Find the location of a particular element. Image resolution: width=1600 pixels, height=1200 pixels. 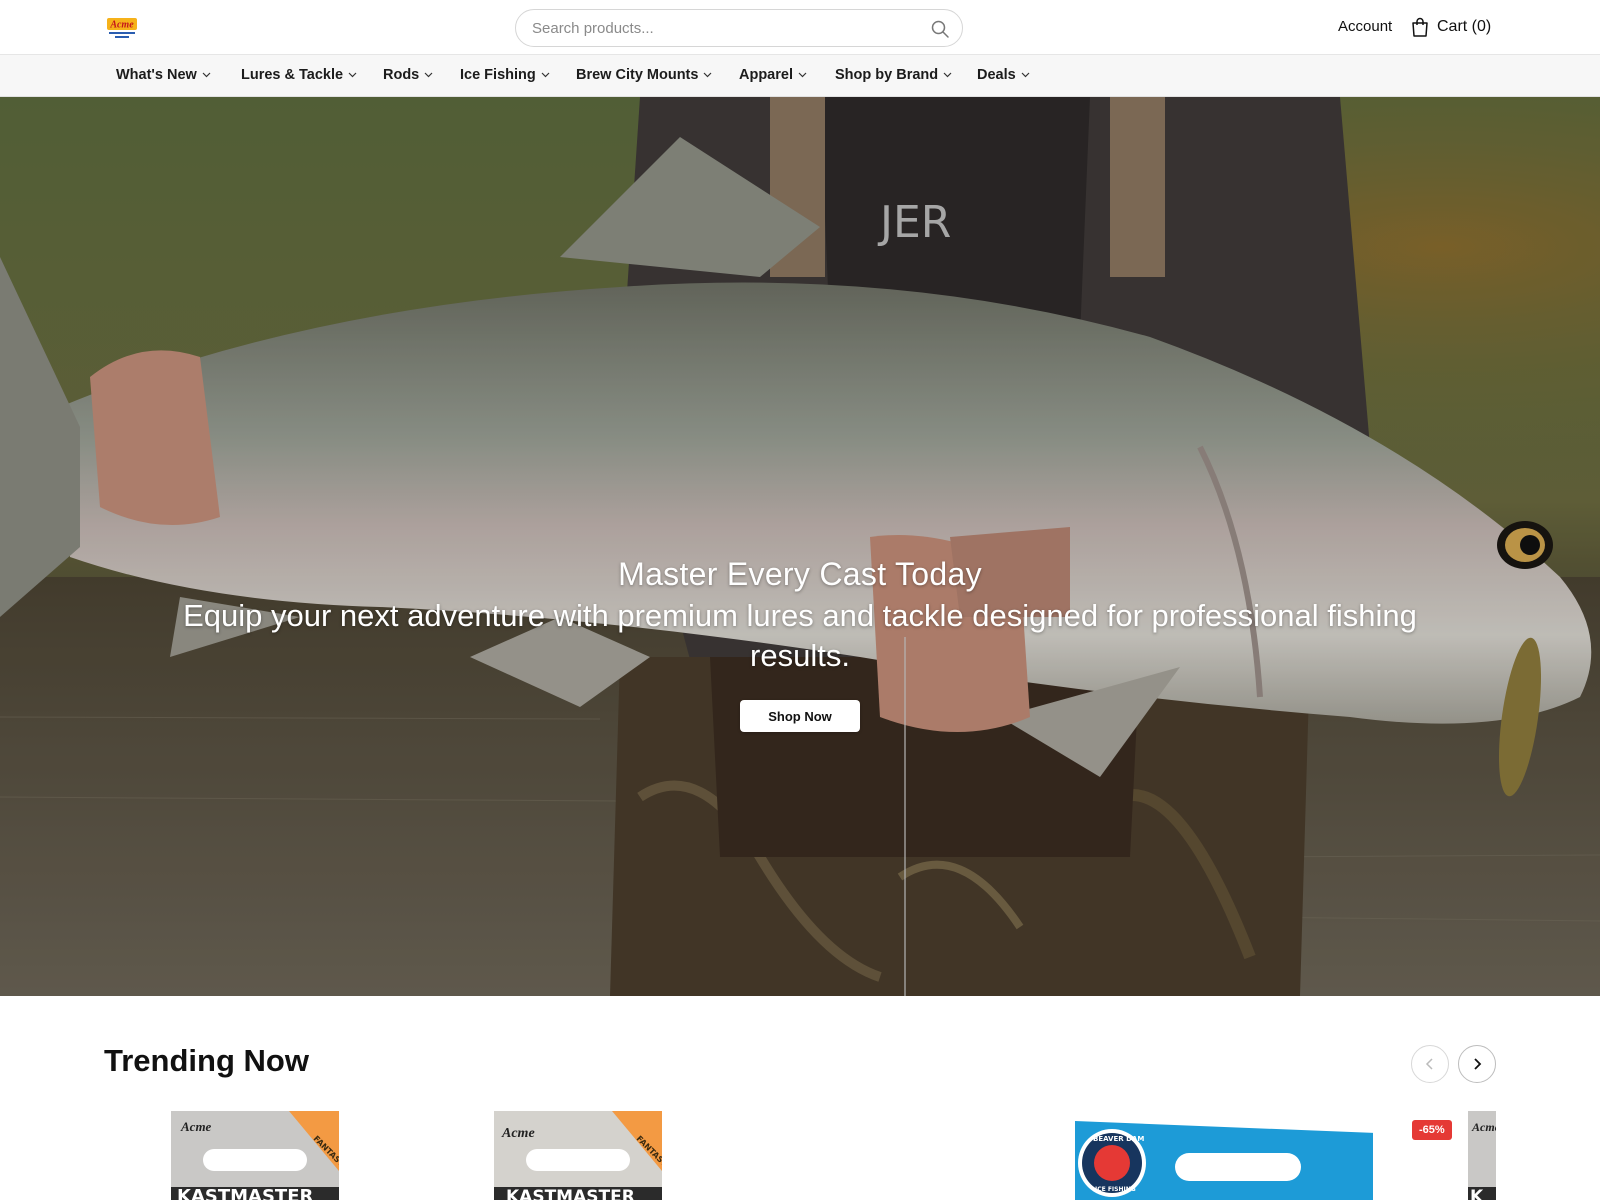

logo-text: Acme is located at coordinates (121, 25).